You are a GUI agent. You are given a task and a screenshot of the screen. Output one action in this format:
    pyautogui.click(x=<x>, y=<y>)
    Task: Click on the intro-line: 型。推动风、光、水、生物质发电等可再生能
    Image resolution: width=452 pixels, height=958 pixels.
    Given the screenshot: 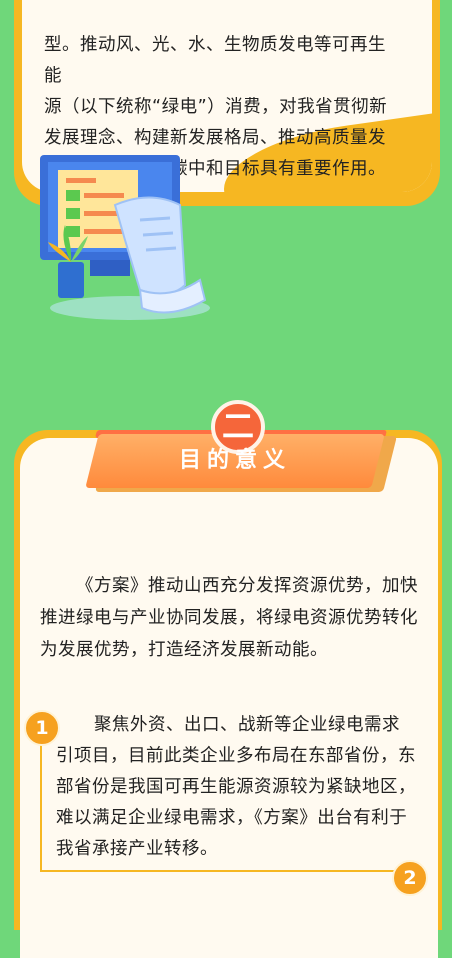 What is the action you would take?
    pyautogui.click(x=215, y=60)
    